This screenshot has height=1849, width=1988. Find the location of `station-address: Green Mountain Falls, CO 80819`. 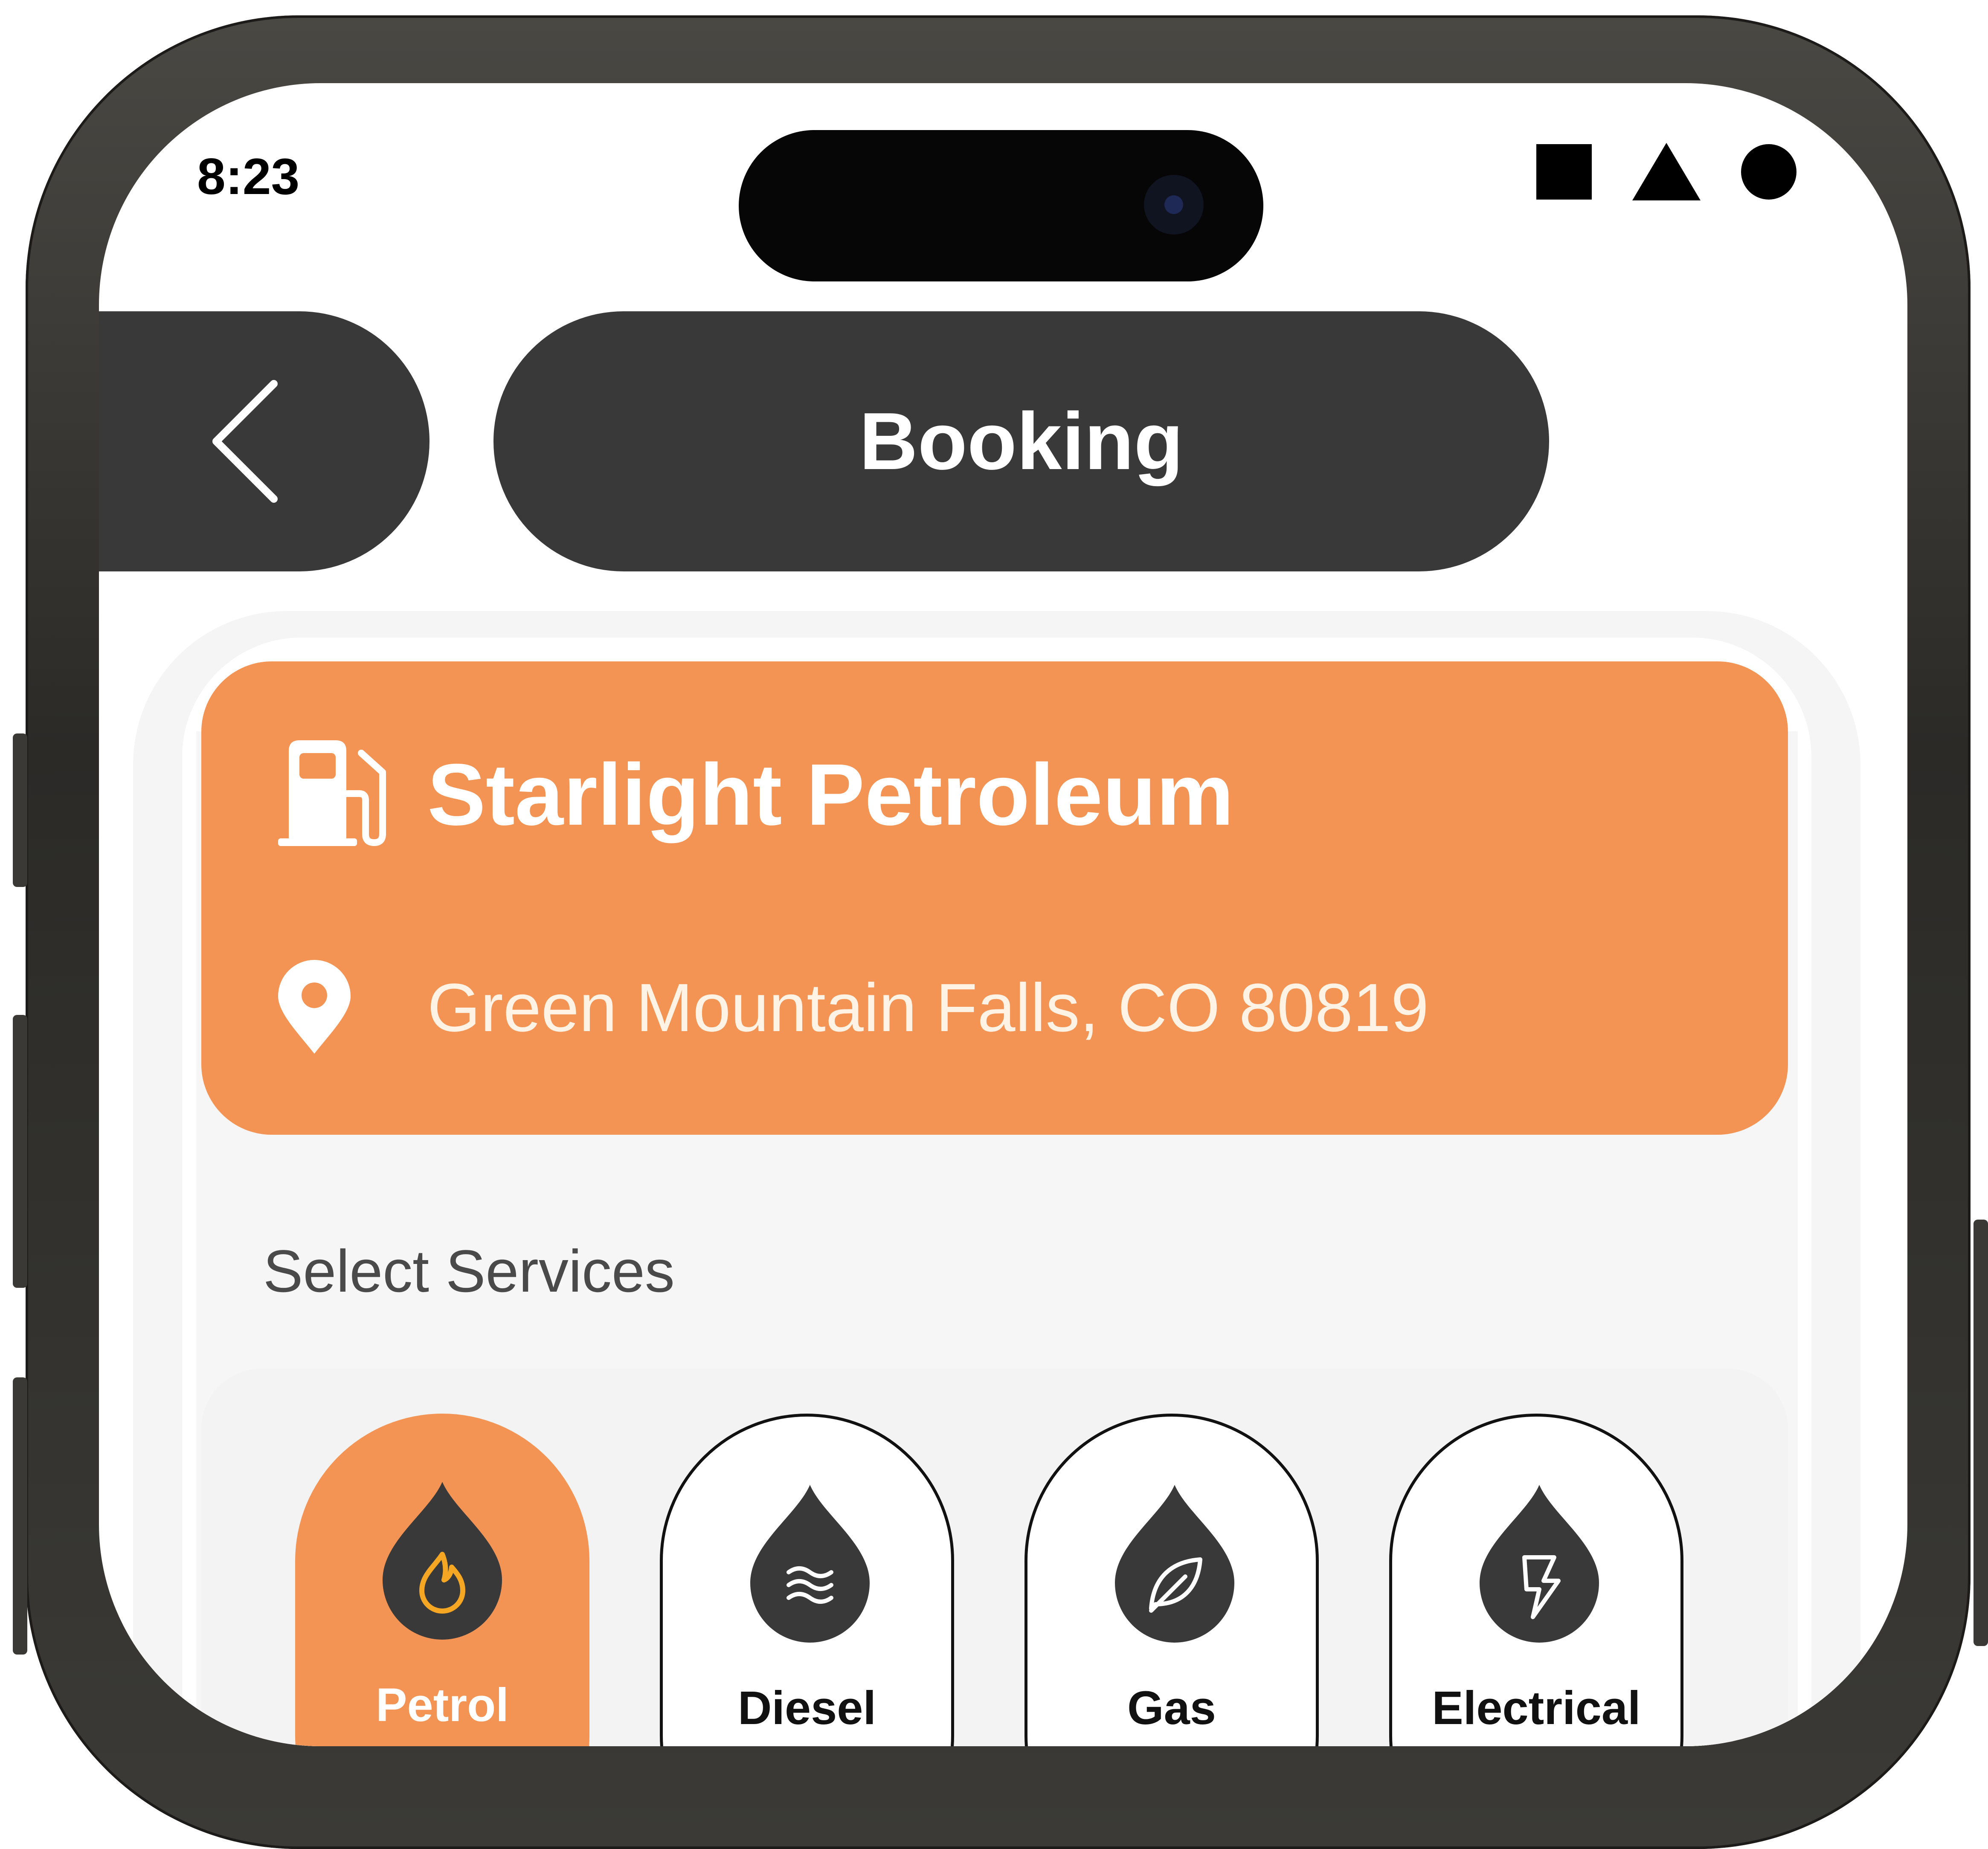

station-address: Green Mountain Falls, CO 80819 is located at coordinates (928, 1007).